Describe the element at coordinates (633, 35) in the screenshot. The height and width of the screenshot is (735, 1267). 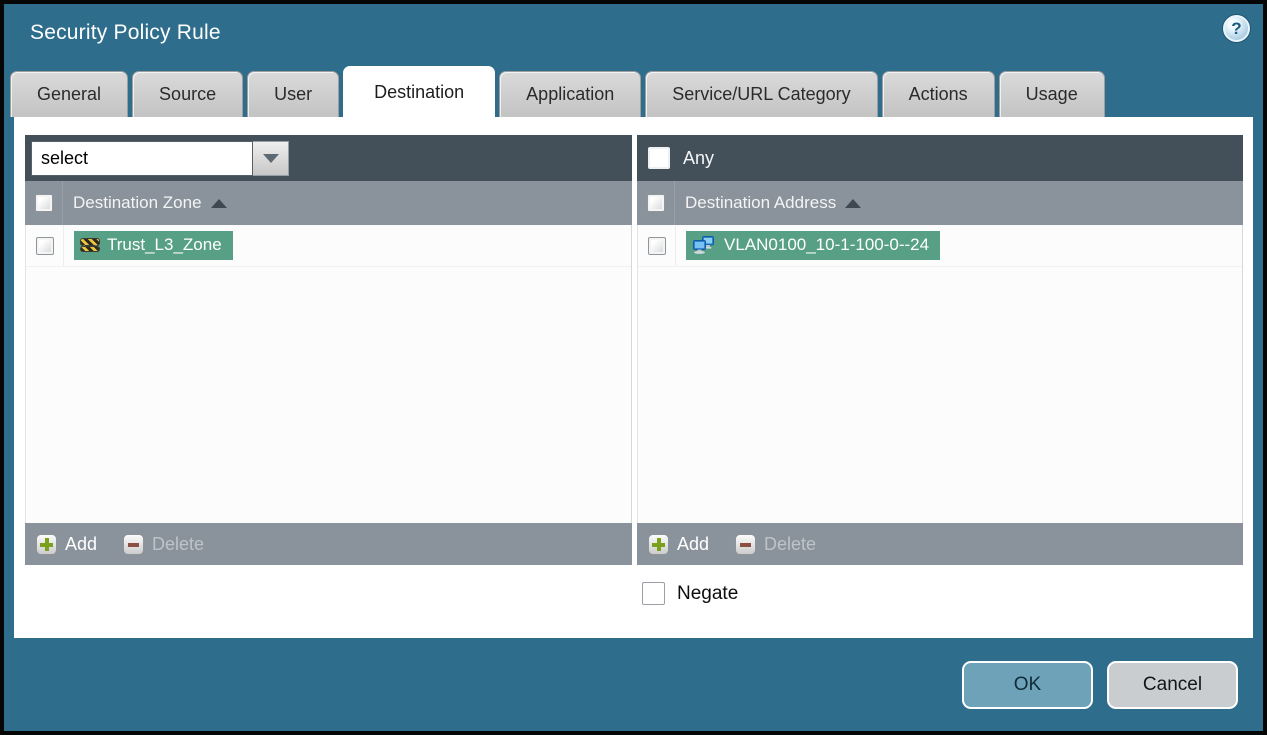
I see `title-bar: Security Policy Rule ?` at that location.